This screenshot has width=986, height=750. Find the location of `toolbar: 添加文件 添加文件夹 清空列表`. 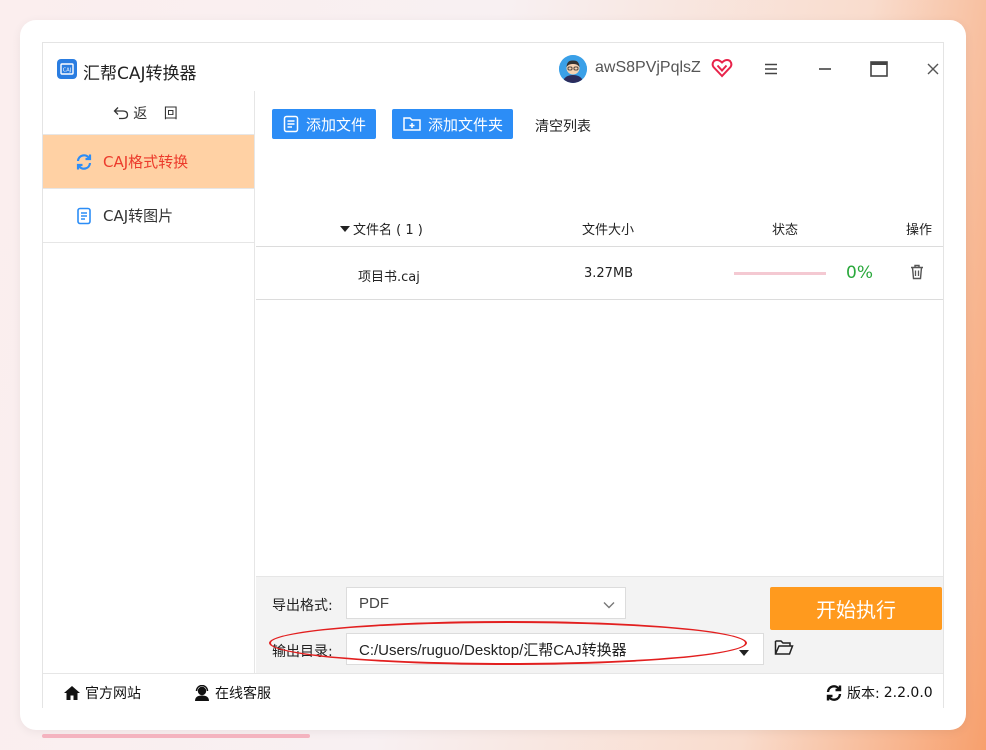

toolbar: 添加文件 添加文件夹 清空列表 is located at coordinates (599, 121).